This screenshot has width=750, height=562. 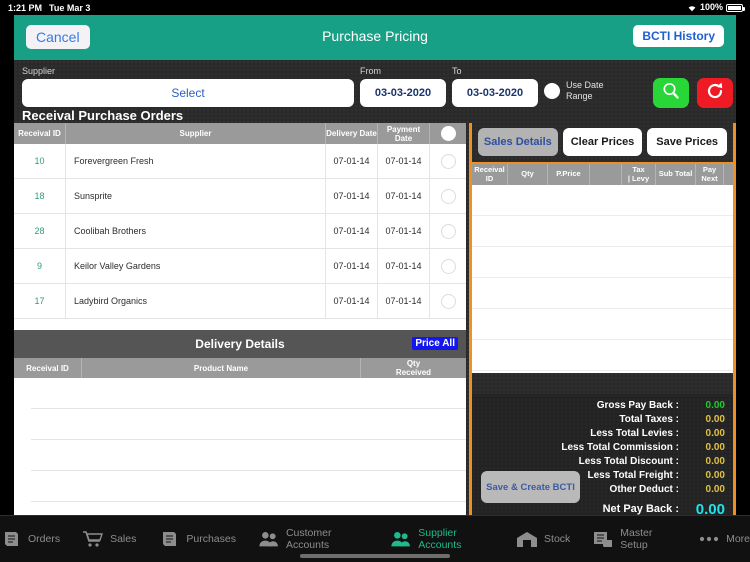 What do you see at coordinates (403, 93) in the screenshot?
I see `from-date-input: 03-03-2020` at bounding box center [403, 93].